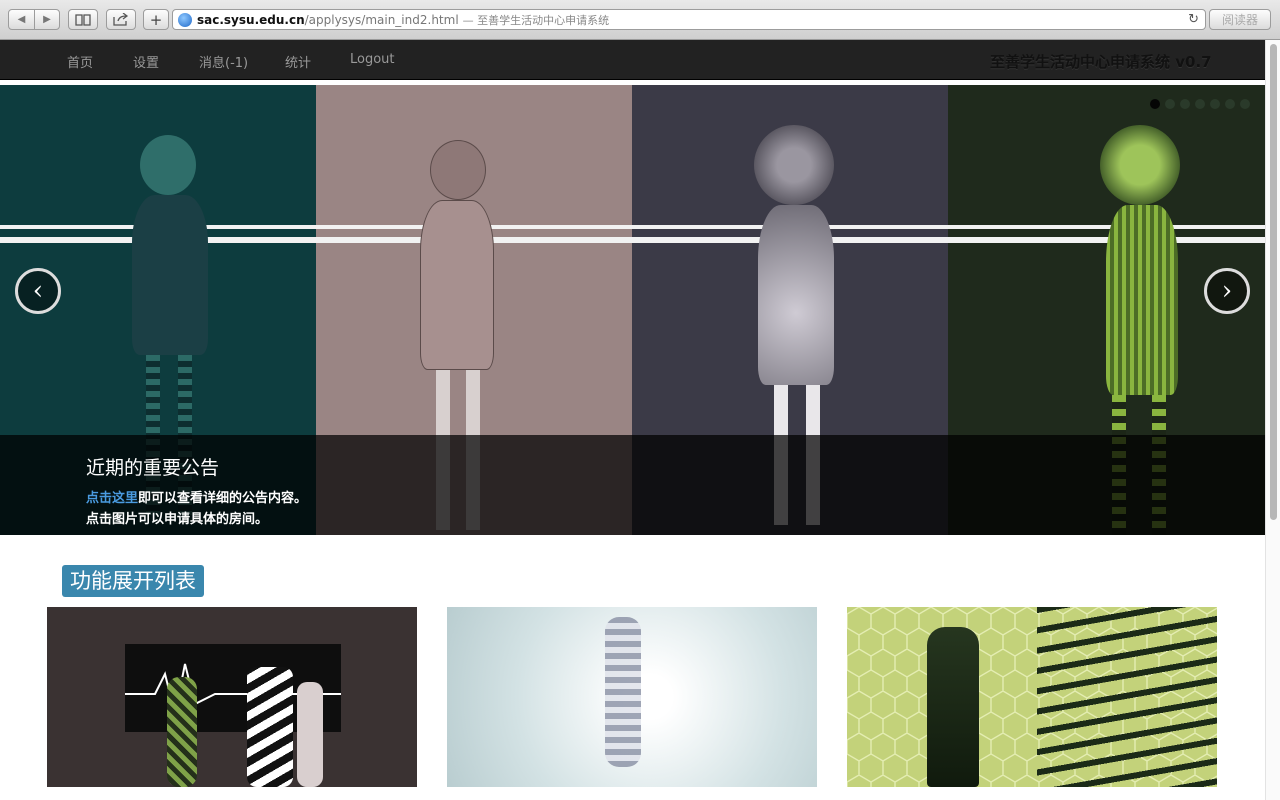  Describe the element at coordinates (185, 19) in the screenshot. I see `globe-icon` at that location.